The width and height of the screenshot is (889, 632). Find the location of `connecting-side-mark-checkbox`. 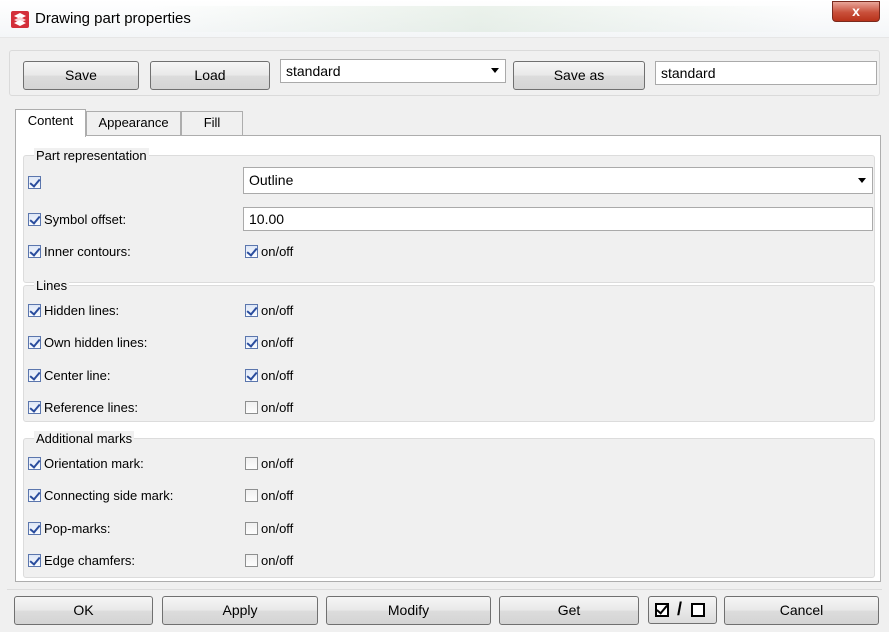

connecting-side-mark-checkbox is located at coordinates (34, 495).